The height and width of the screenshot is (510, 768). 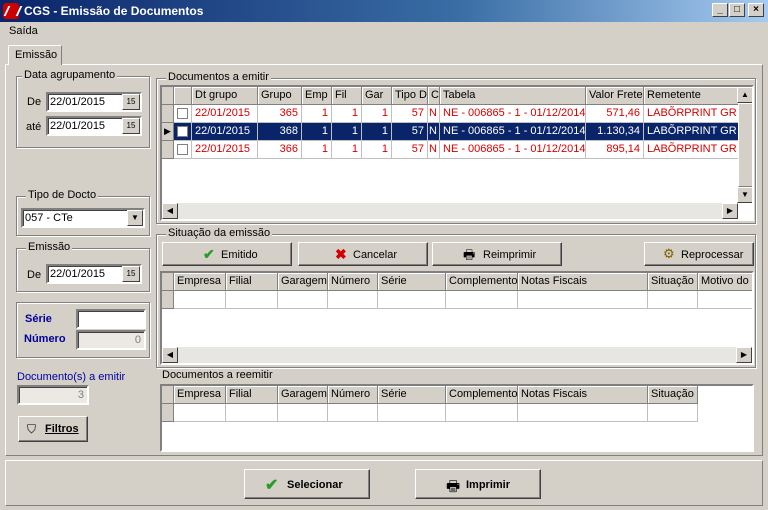 I want to click on scroll-up-icon: ▲, so click(x=744, y=95).